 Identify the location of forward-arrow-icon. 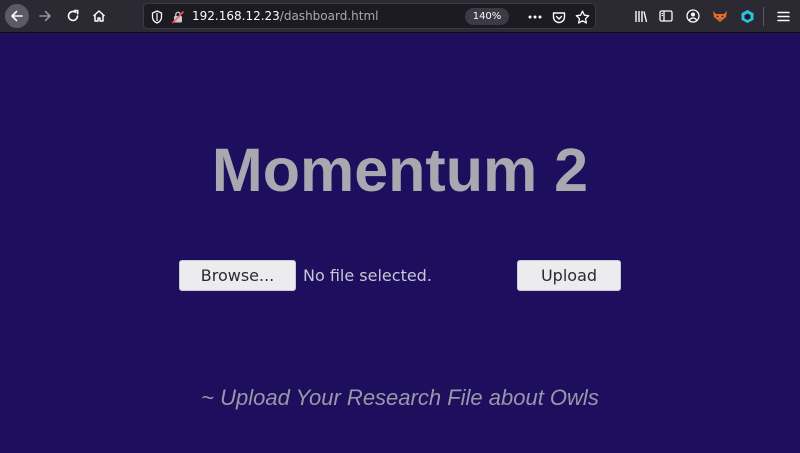
(45, 16).